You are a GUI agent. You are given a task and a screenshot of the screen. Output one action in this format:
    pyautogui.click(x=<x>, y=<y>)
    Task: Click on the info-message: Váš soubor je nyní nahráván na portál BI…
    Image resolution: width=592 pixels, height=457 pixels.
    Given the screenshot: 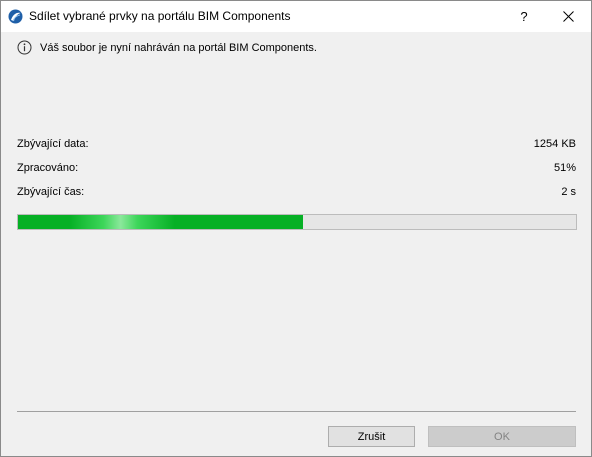 What is the action you would take?
    pyautogui.click(x=178, y=47)
    